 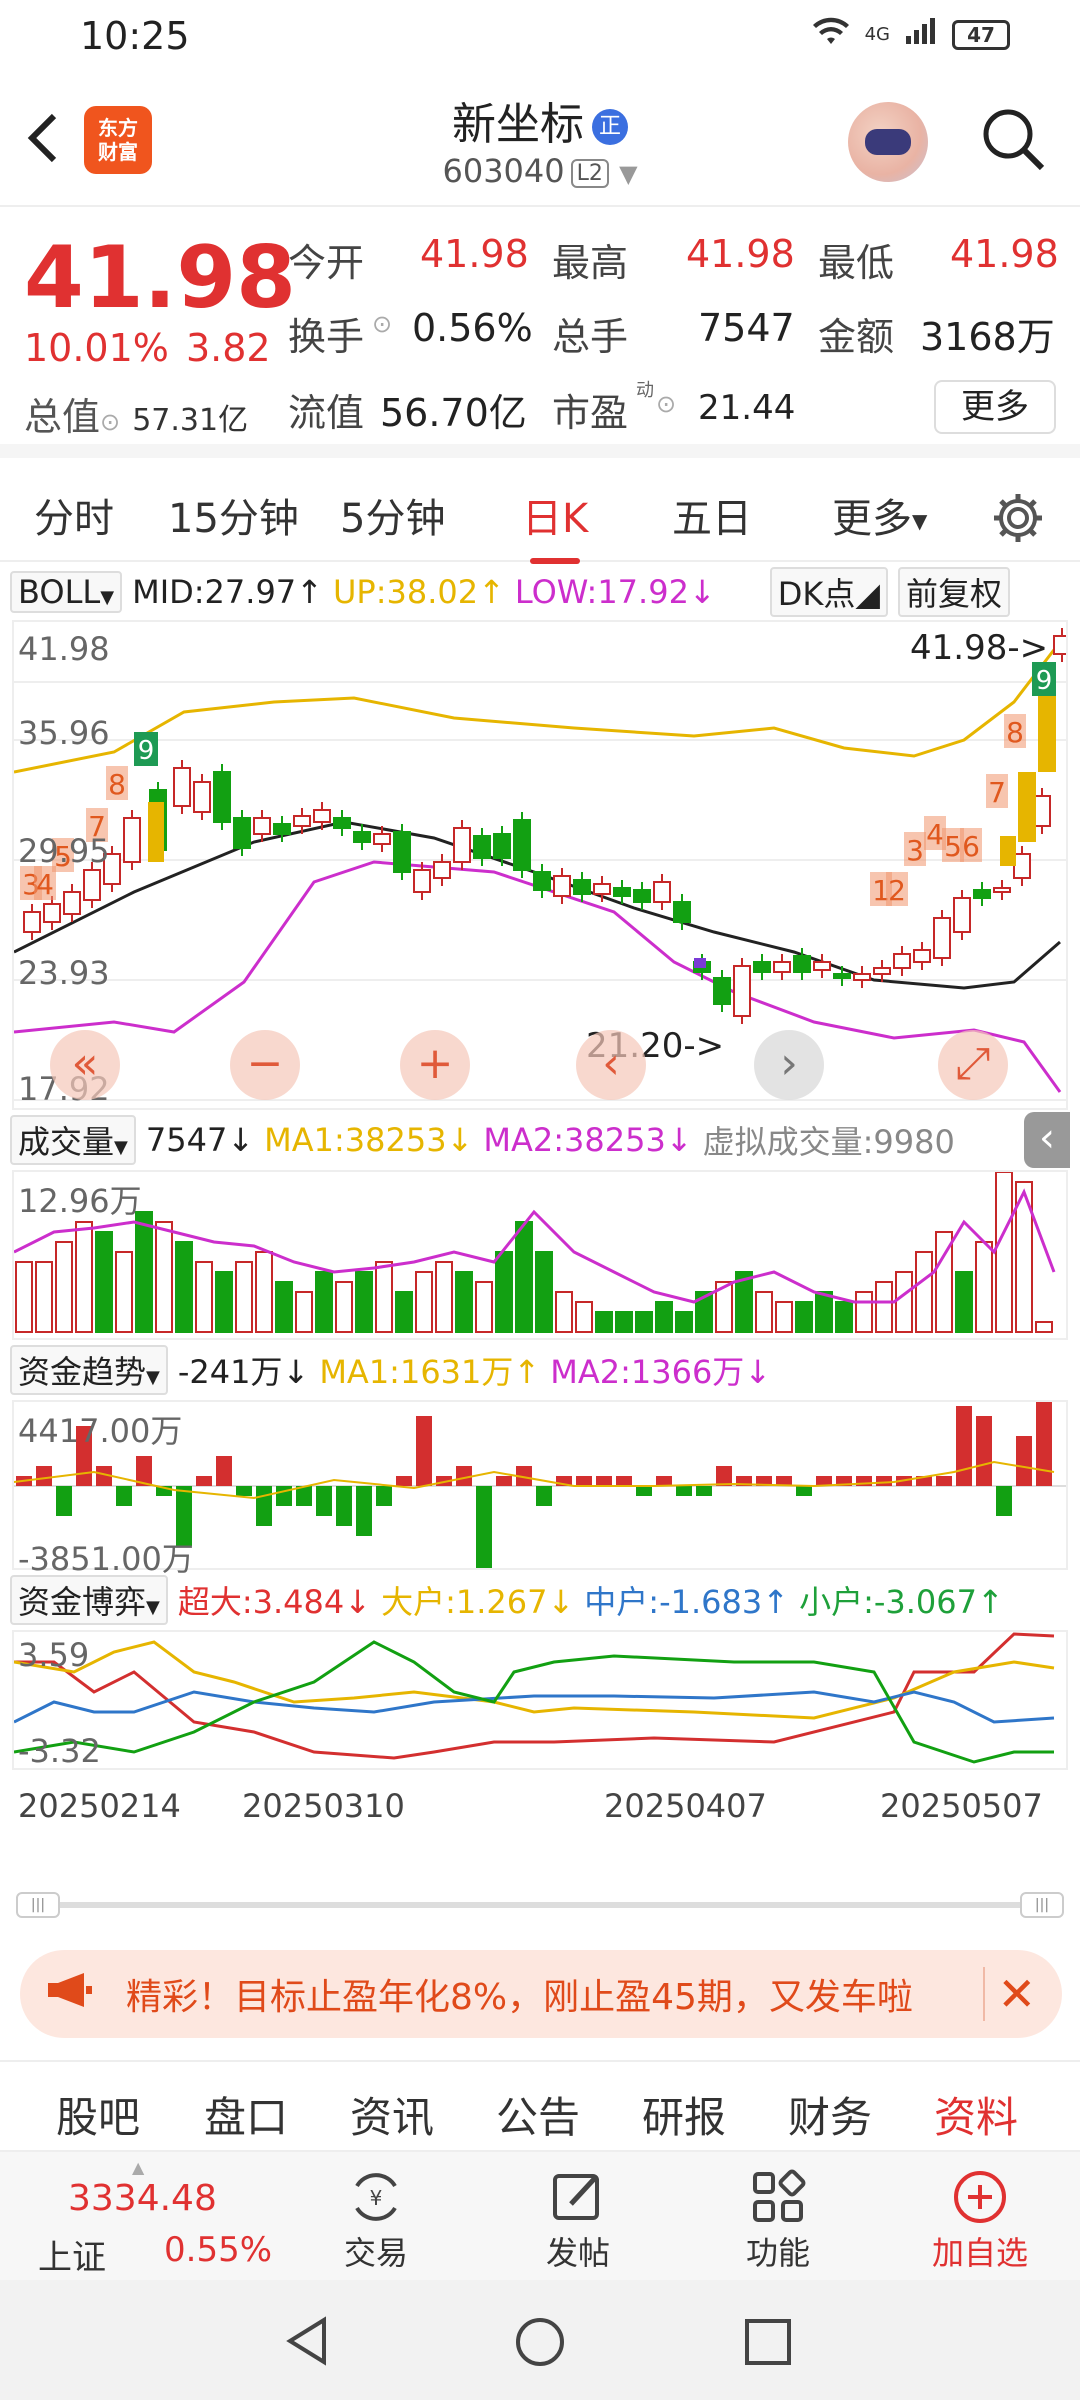 I want to click on close-icon: ✕, so click(x=1009, y=1994).